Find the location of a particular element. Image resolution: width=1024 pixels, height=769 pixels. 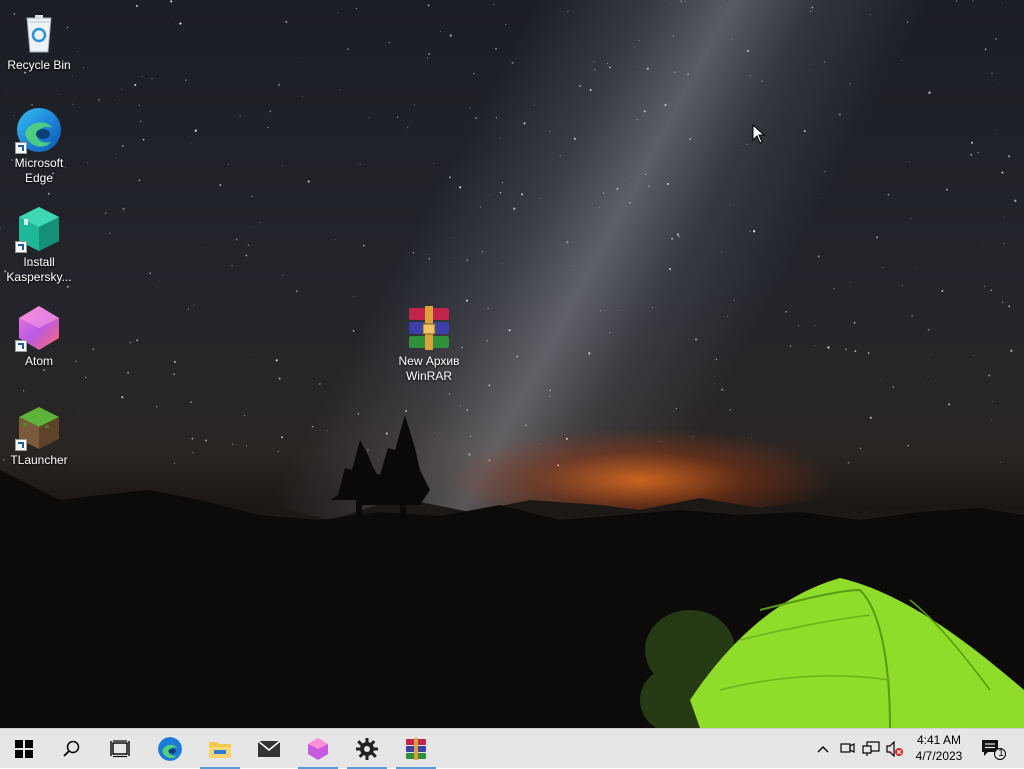

meet-now-icon is located at coordinates (847, 748).